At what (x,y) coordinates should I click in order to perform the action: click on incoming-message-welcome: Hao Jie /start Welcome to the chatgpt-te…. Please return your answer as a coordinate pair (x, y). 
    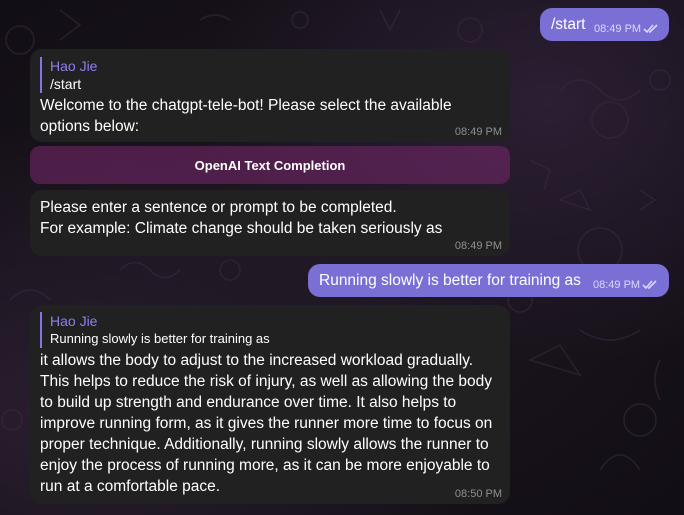
    Looking at the image, I should click on (270, 95).